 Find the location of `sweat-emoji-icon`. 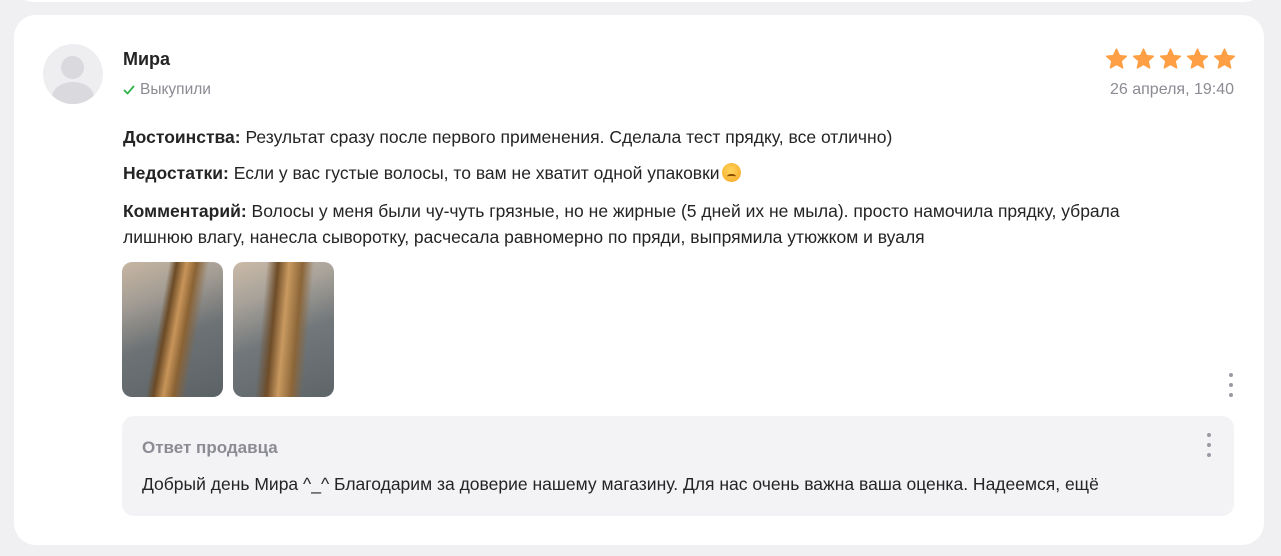

sweat-emoji-icon is located at coordinates (731, 172).